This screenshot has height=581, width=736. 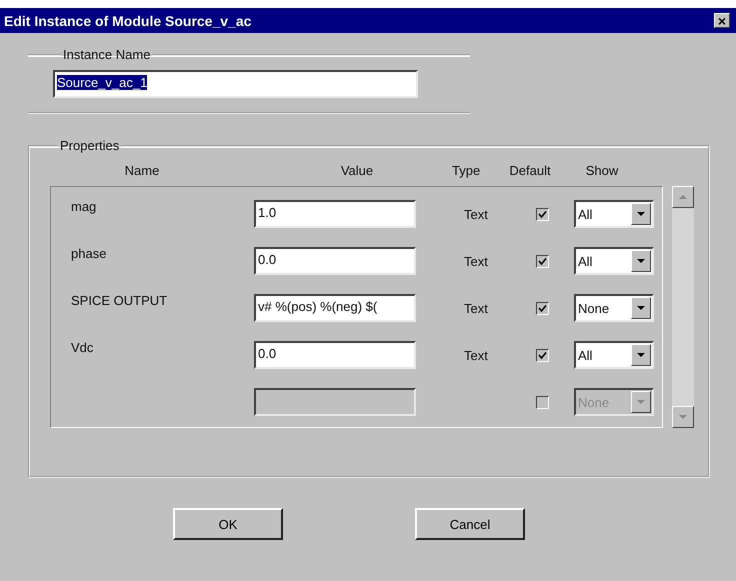 What do you see at coordinates (88, 253) in the screenshot?
I see `property-name: phase` at bounding box center [88, 253].